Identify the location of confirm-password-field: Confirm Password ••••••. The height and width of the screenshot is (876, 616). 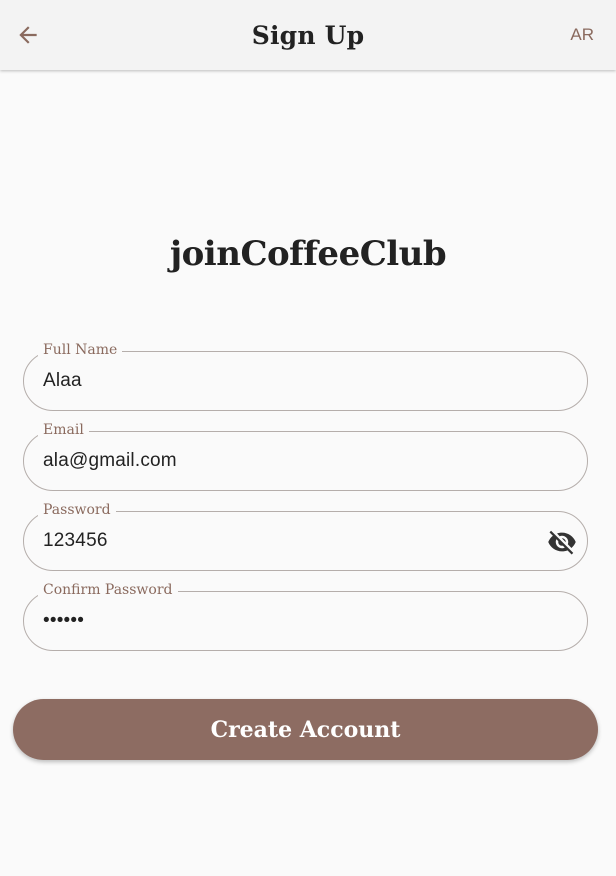
(305, 616).